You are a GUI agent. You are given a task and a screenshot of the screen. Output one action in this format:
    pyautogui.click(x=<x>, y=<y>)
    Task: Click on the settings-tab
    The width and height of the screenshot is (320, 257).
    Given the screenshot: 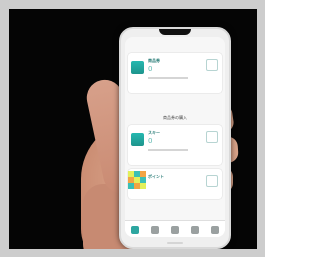 What is the action you would take?
    pyautogui.click(x=215, y=230)
    